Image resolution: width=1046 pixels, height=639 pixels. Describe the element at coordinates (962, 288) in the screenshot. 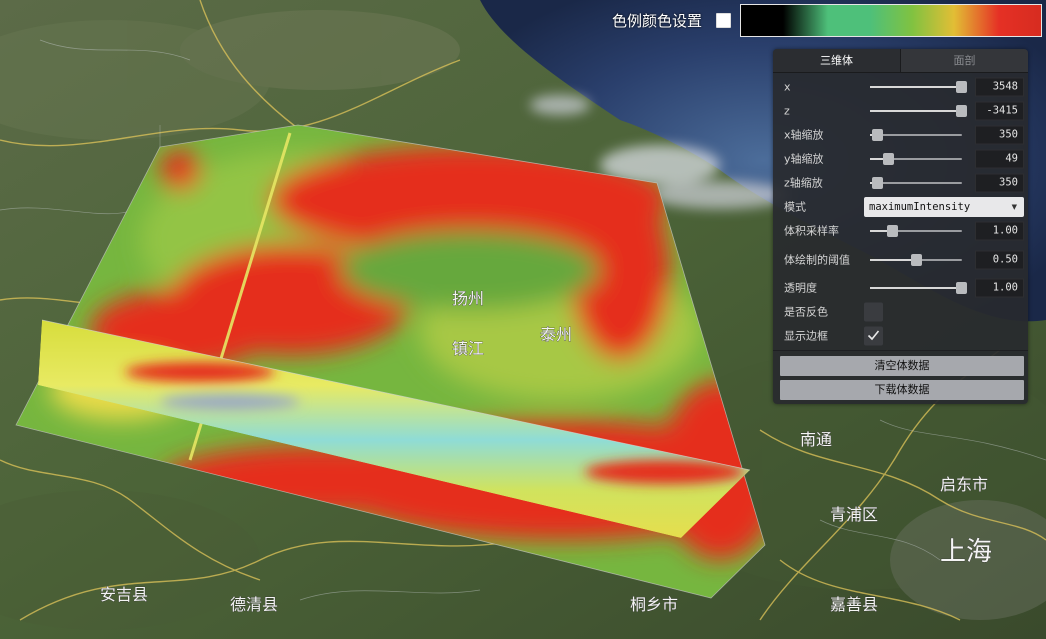

I see `opacity-slider-thumb` at that location.